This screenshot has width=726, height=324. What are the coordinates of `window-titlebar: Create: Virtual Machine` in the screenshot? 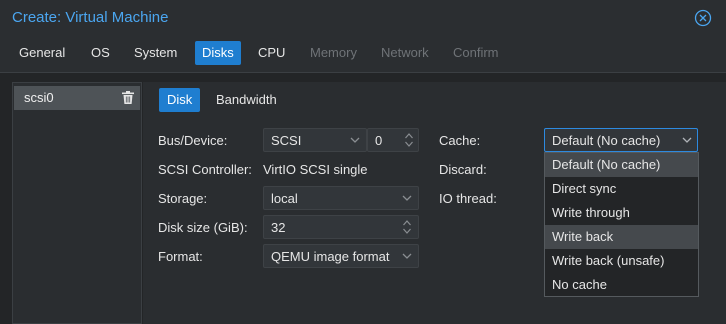 It's located at (363, 18).